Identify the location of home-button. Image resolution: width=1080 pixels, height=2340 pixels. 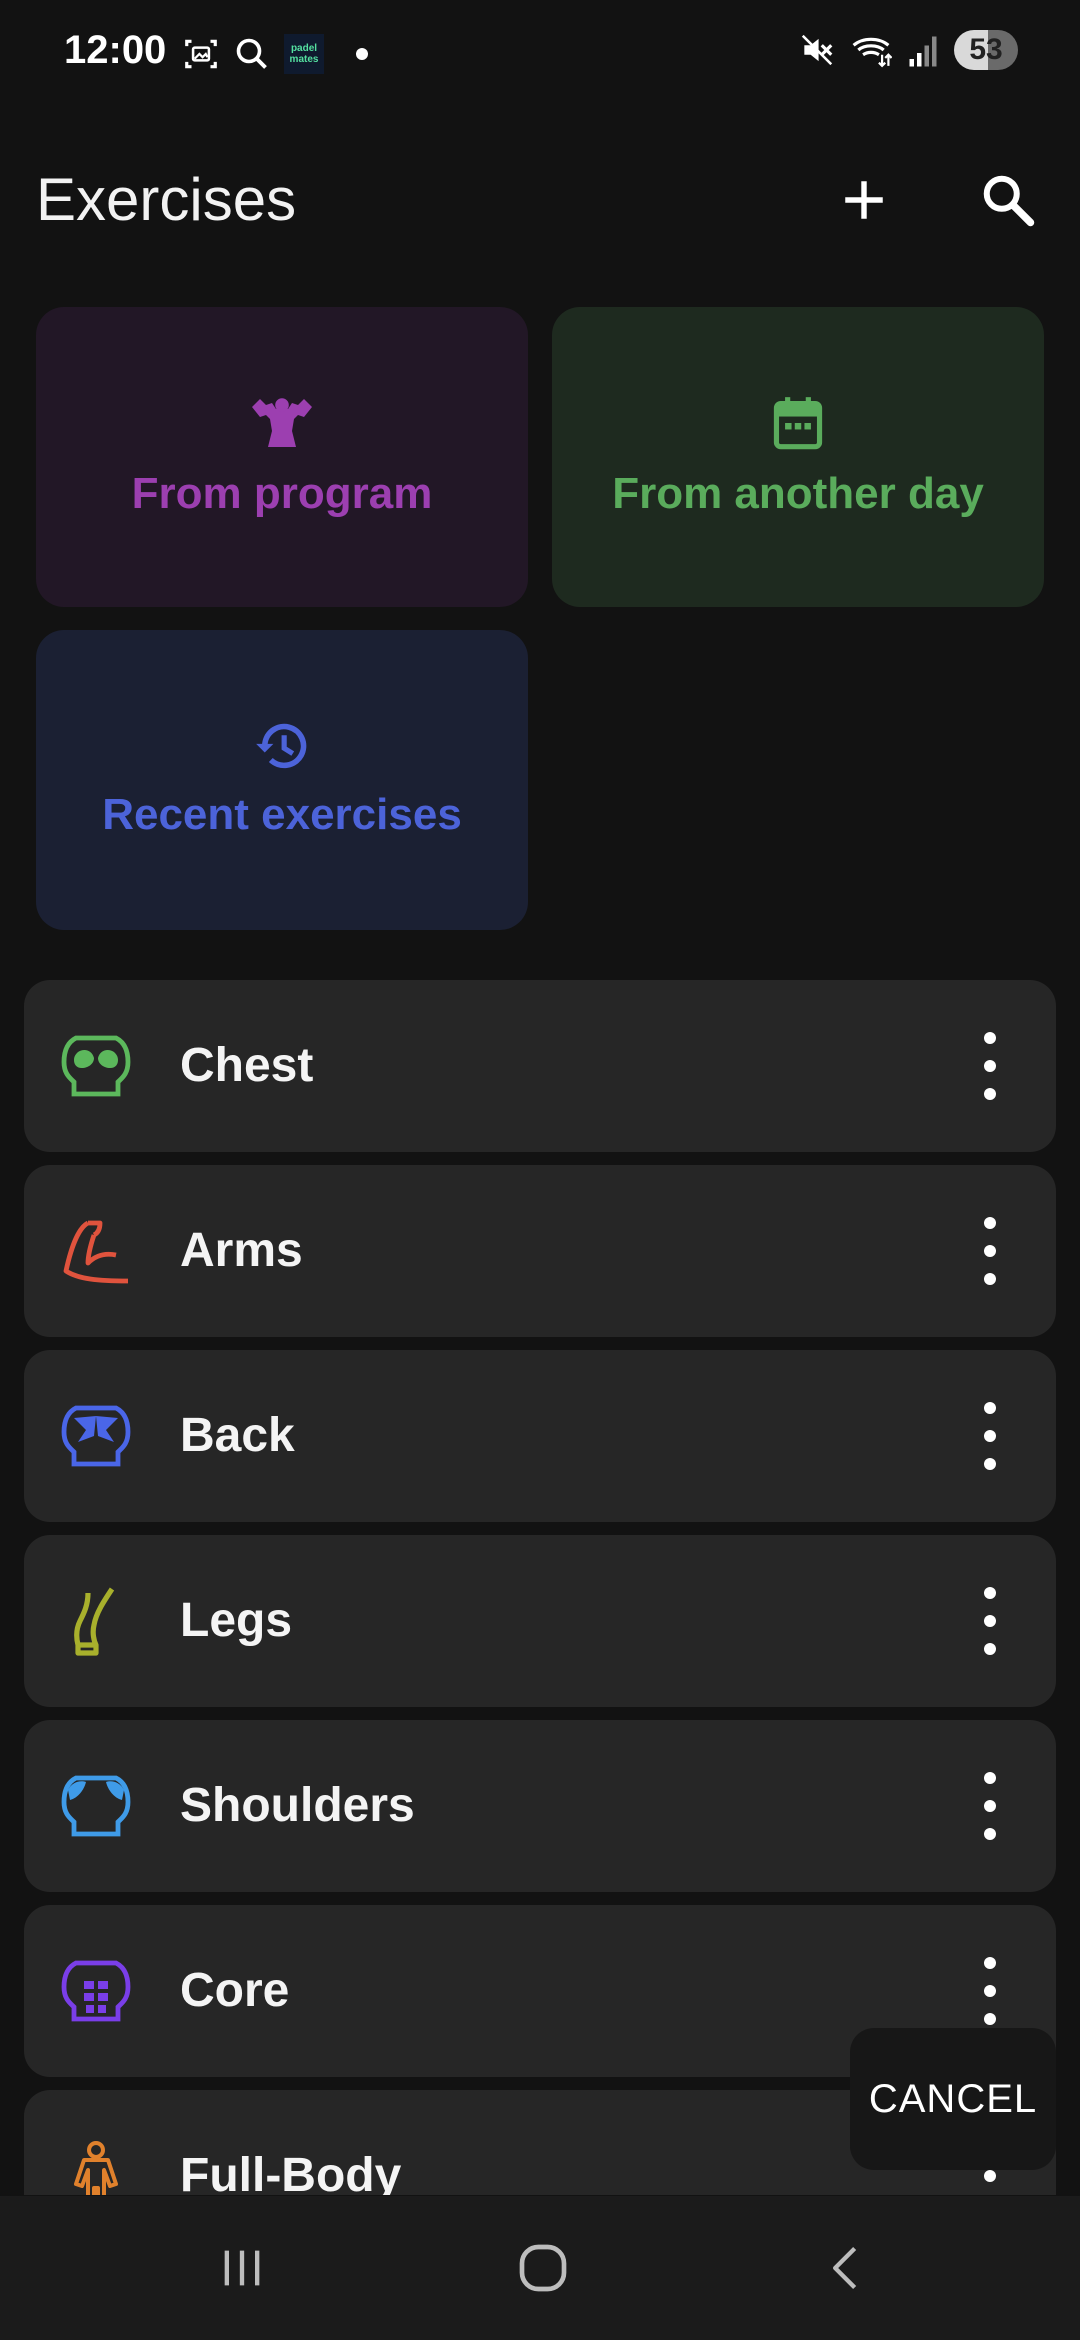
(543, 2268).